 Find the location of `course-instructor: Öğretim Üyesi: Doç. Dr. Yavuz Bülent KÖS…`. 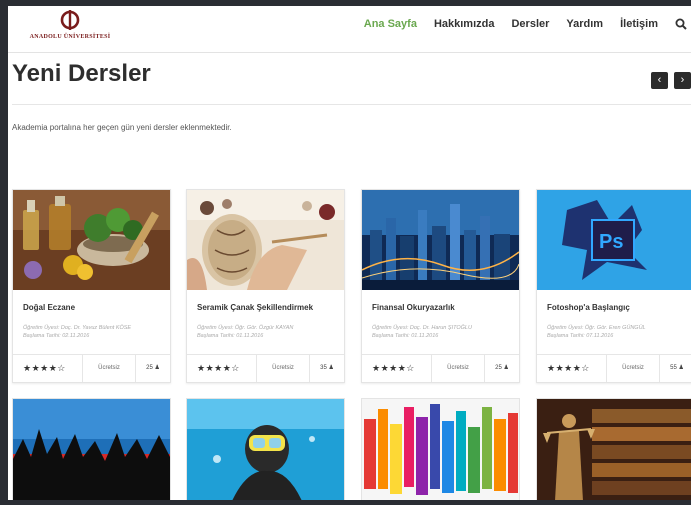

course-instructor: Öğretim Üyesi: Doç. Dr. Yavuz Bülent KÖS… is located at coordinates (77, 328).